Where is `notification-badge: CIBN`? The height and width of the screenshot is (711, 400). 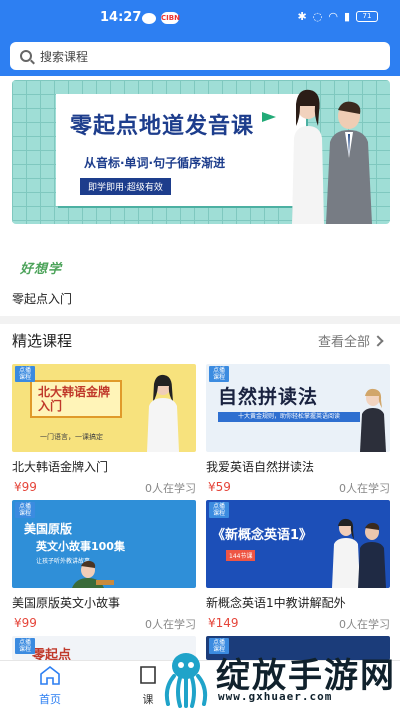
notification-badge: CIBN is located at coordinates (170, 18).